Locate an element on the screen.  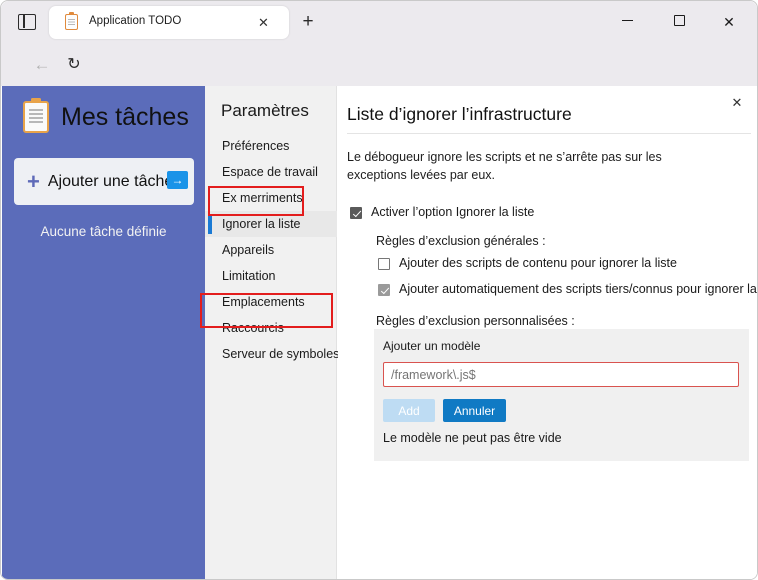
sidebar-item-experiments: Ex merriments is located at coordinates (271, 198).